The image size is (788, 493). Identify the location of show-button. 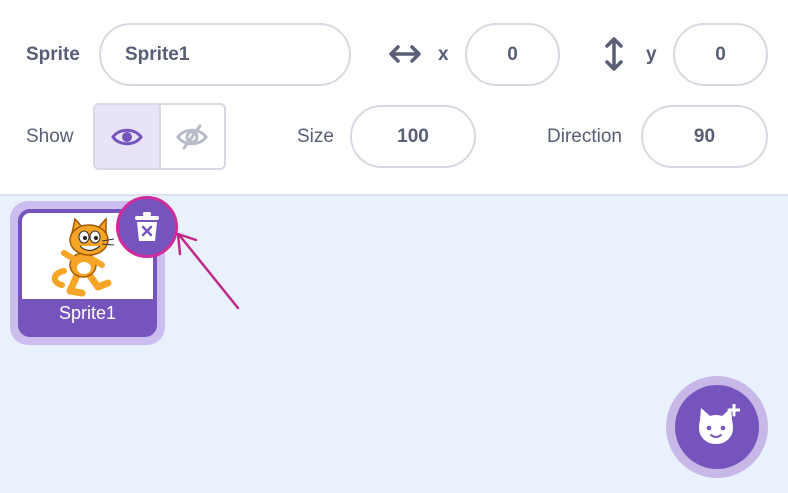
(128, 136).